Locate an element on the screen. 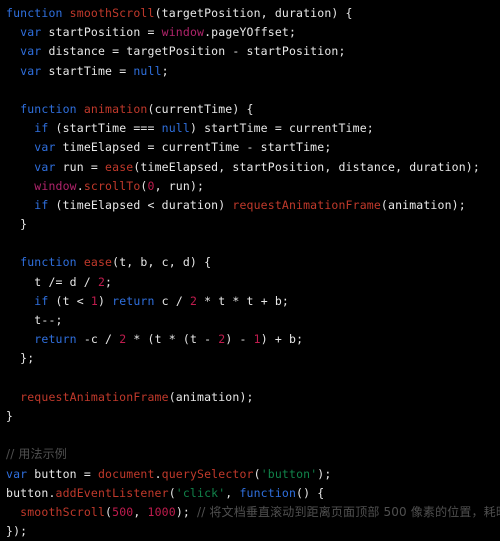 The width and height of the screenshot is (500, 541). code-token-plain: (startTime === is located at coordinates (105, 128).